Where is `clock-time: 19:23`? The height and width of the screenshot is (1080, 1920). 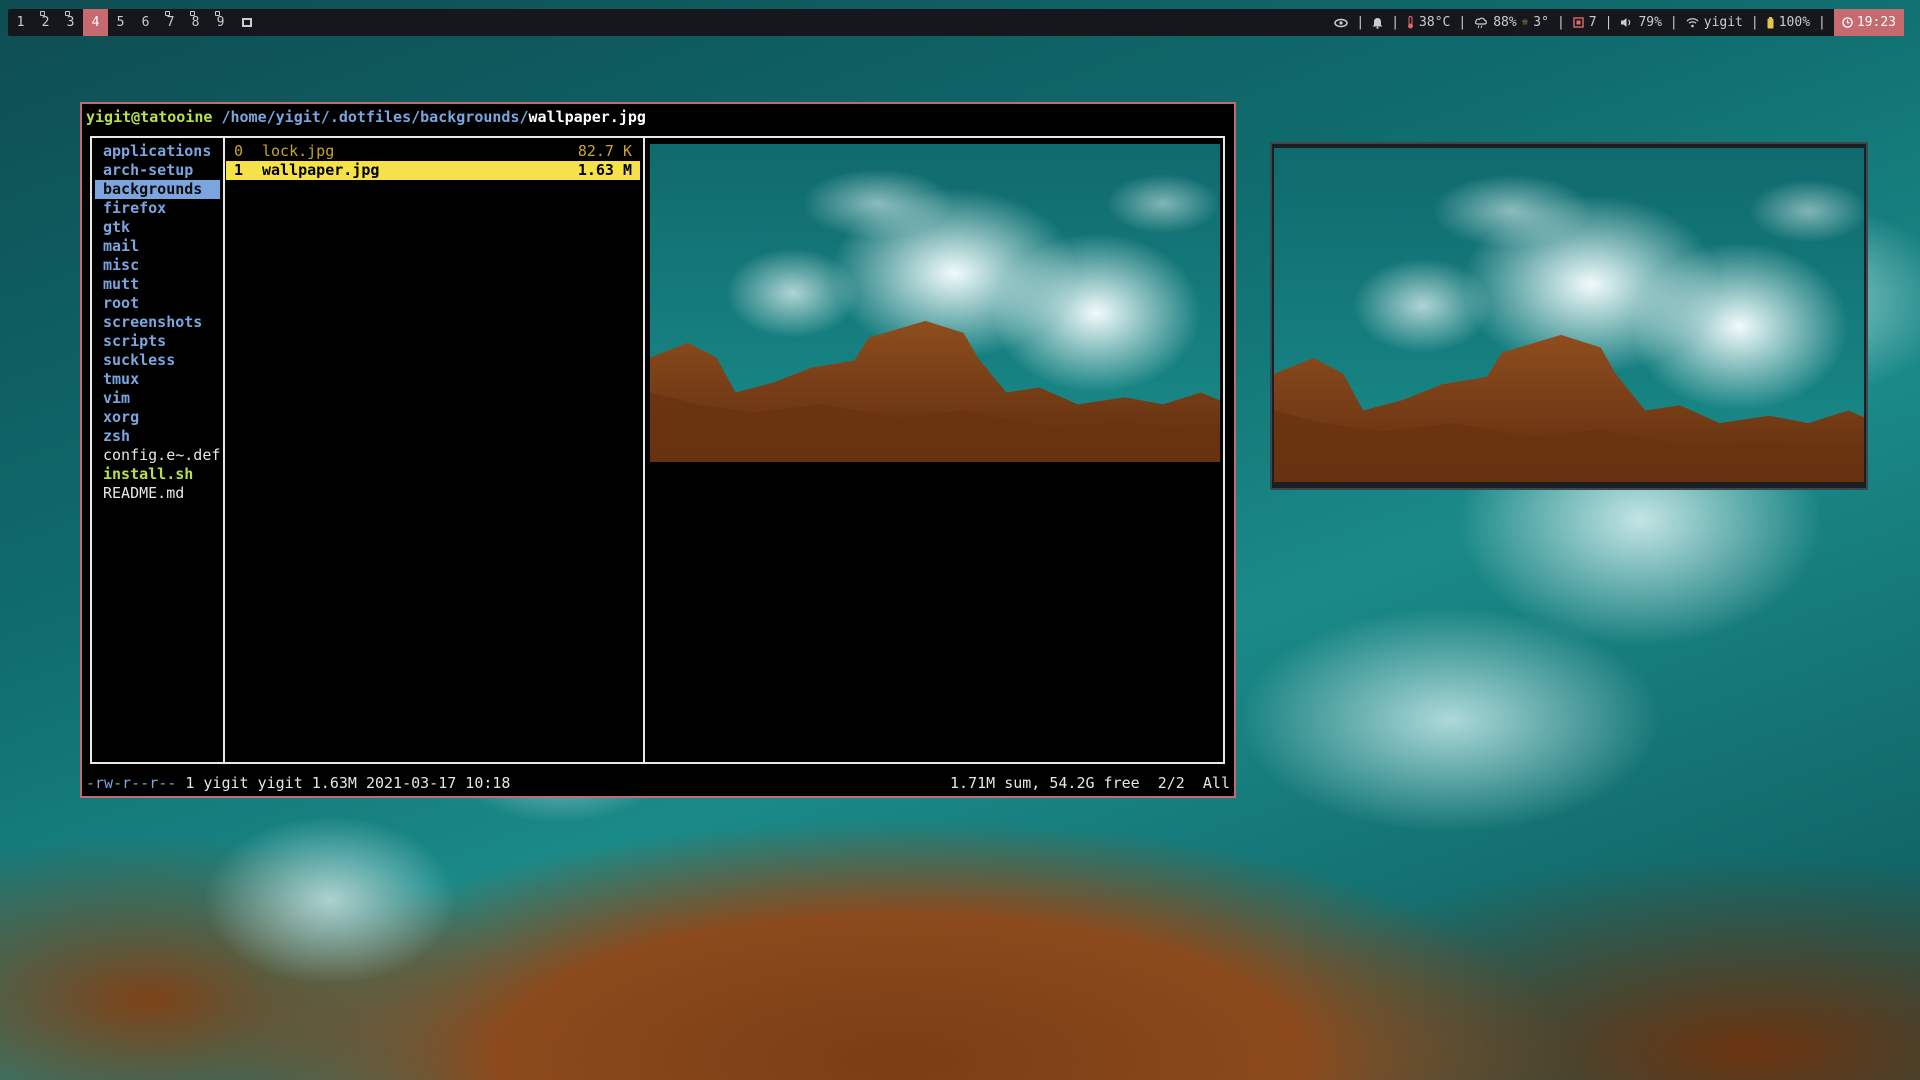
clock-time: 19:23 is located at coordinates (1876, 22).